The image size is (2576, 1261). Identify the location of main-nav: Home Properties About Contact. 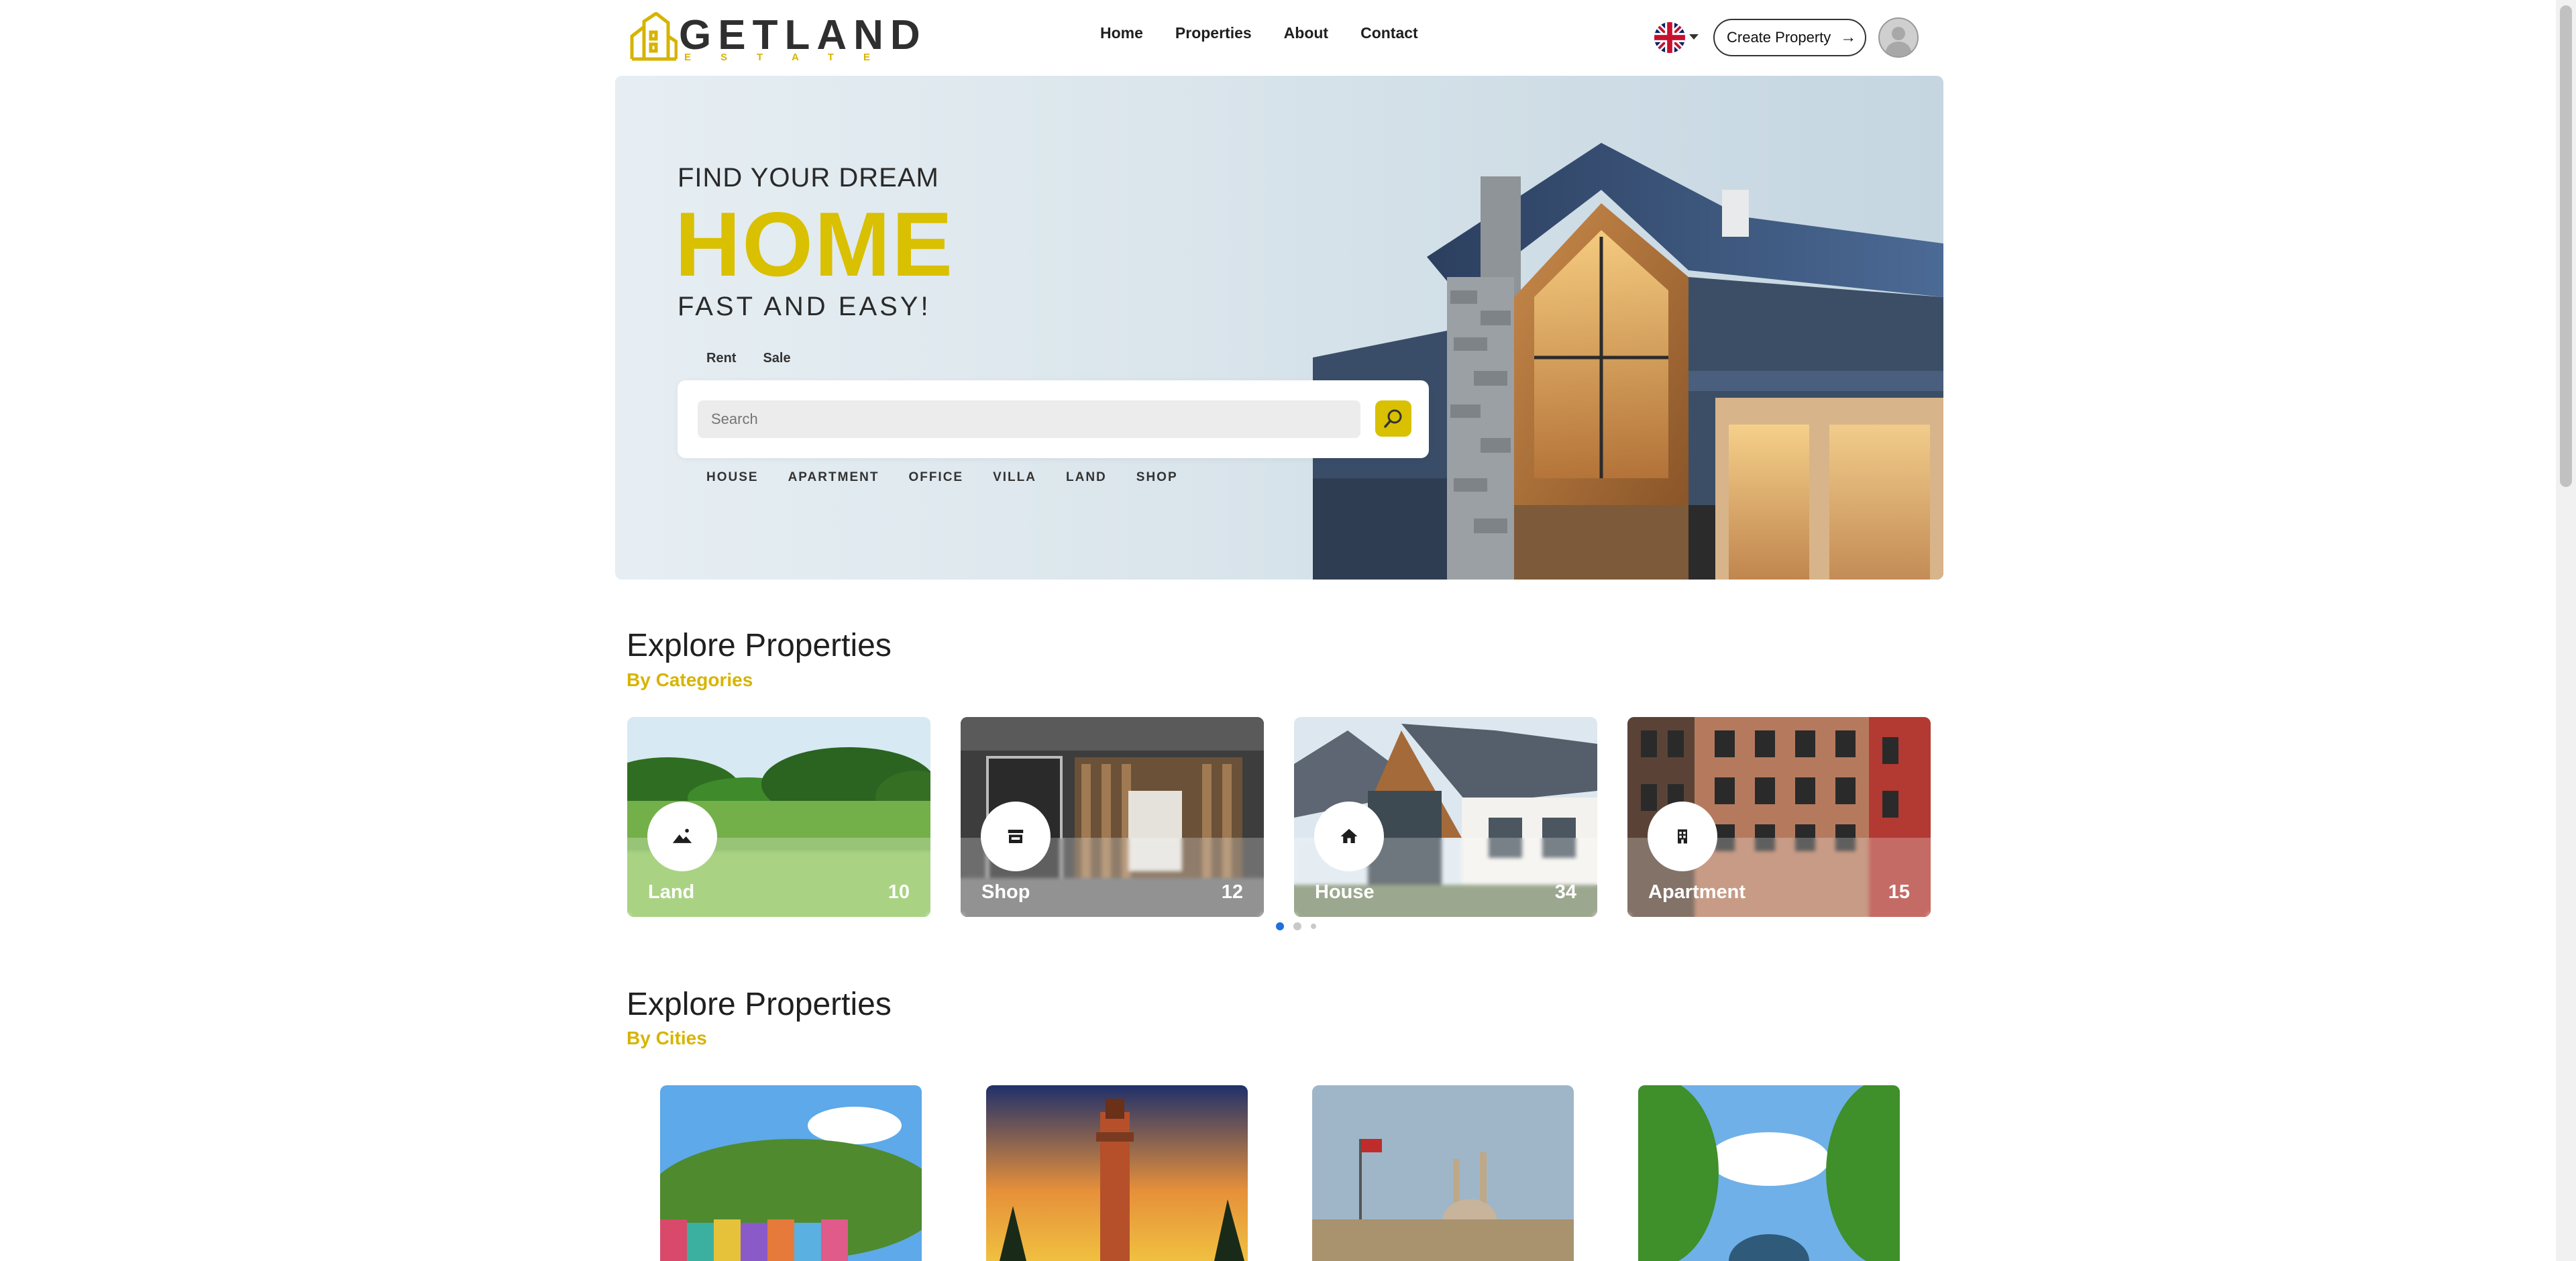
(1259, 33).